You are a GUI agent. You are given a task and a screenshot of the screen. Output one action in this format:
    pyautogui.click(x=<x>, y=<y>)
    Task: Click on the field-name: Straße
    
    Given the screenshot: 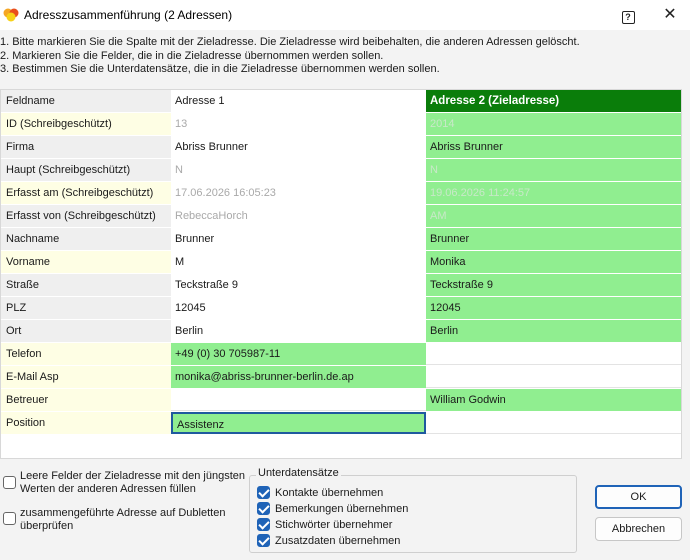 What is the action you would take?
    pyautogui.click(x=86, y=285)
    